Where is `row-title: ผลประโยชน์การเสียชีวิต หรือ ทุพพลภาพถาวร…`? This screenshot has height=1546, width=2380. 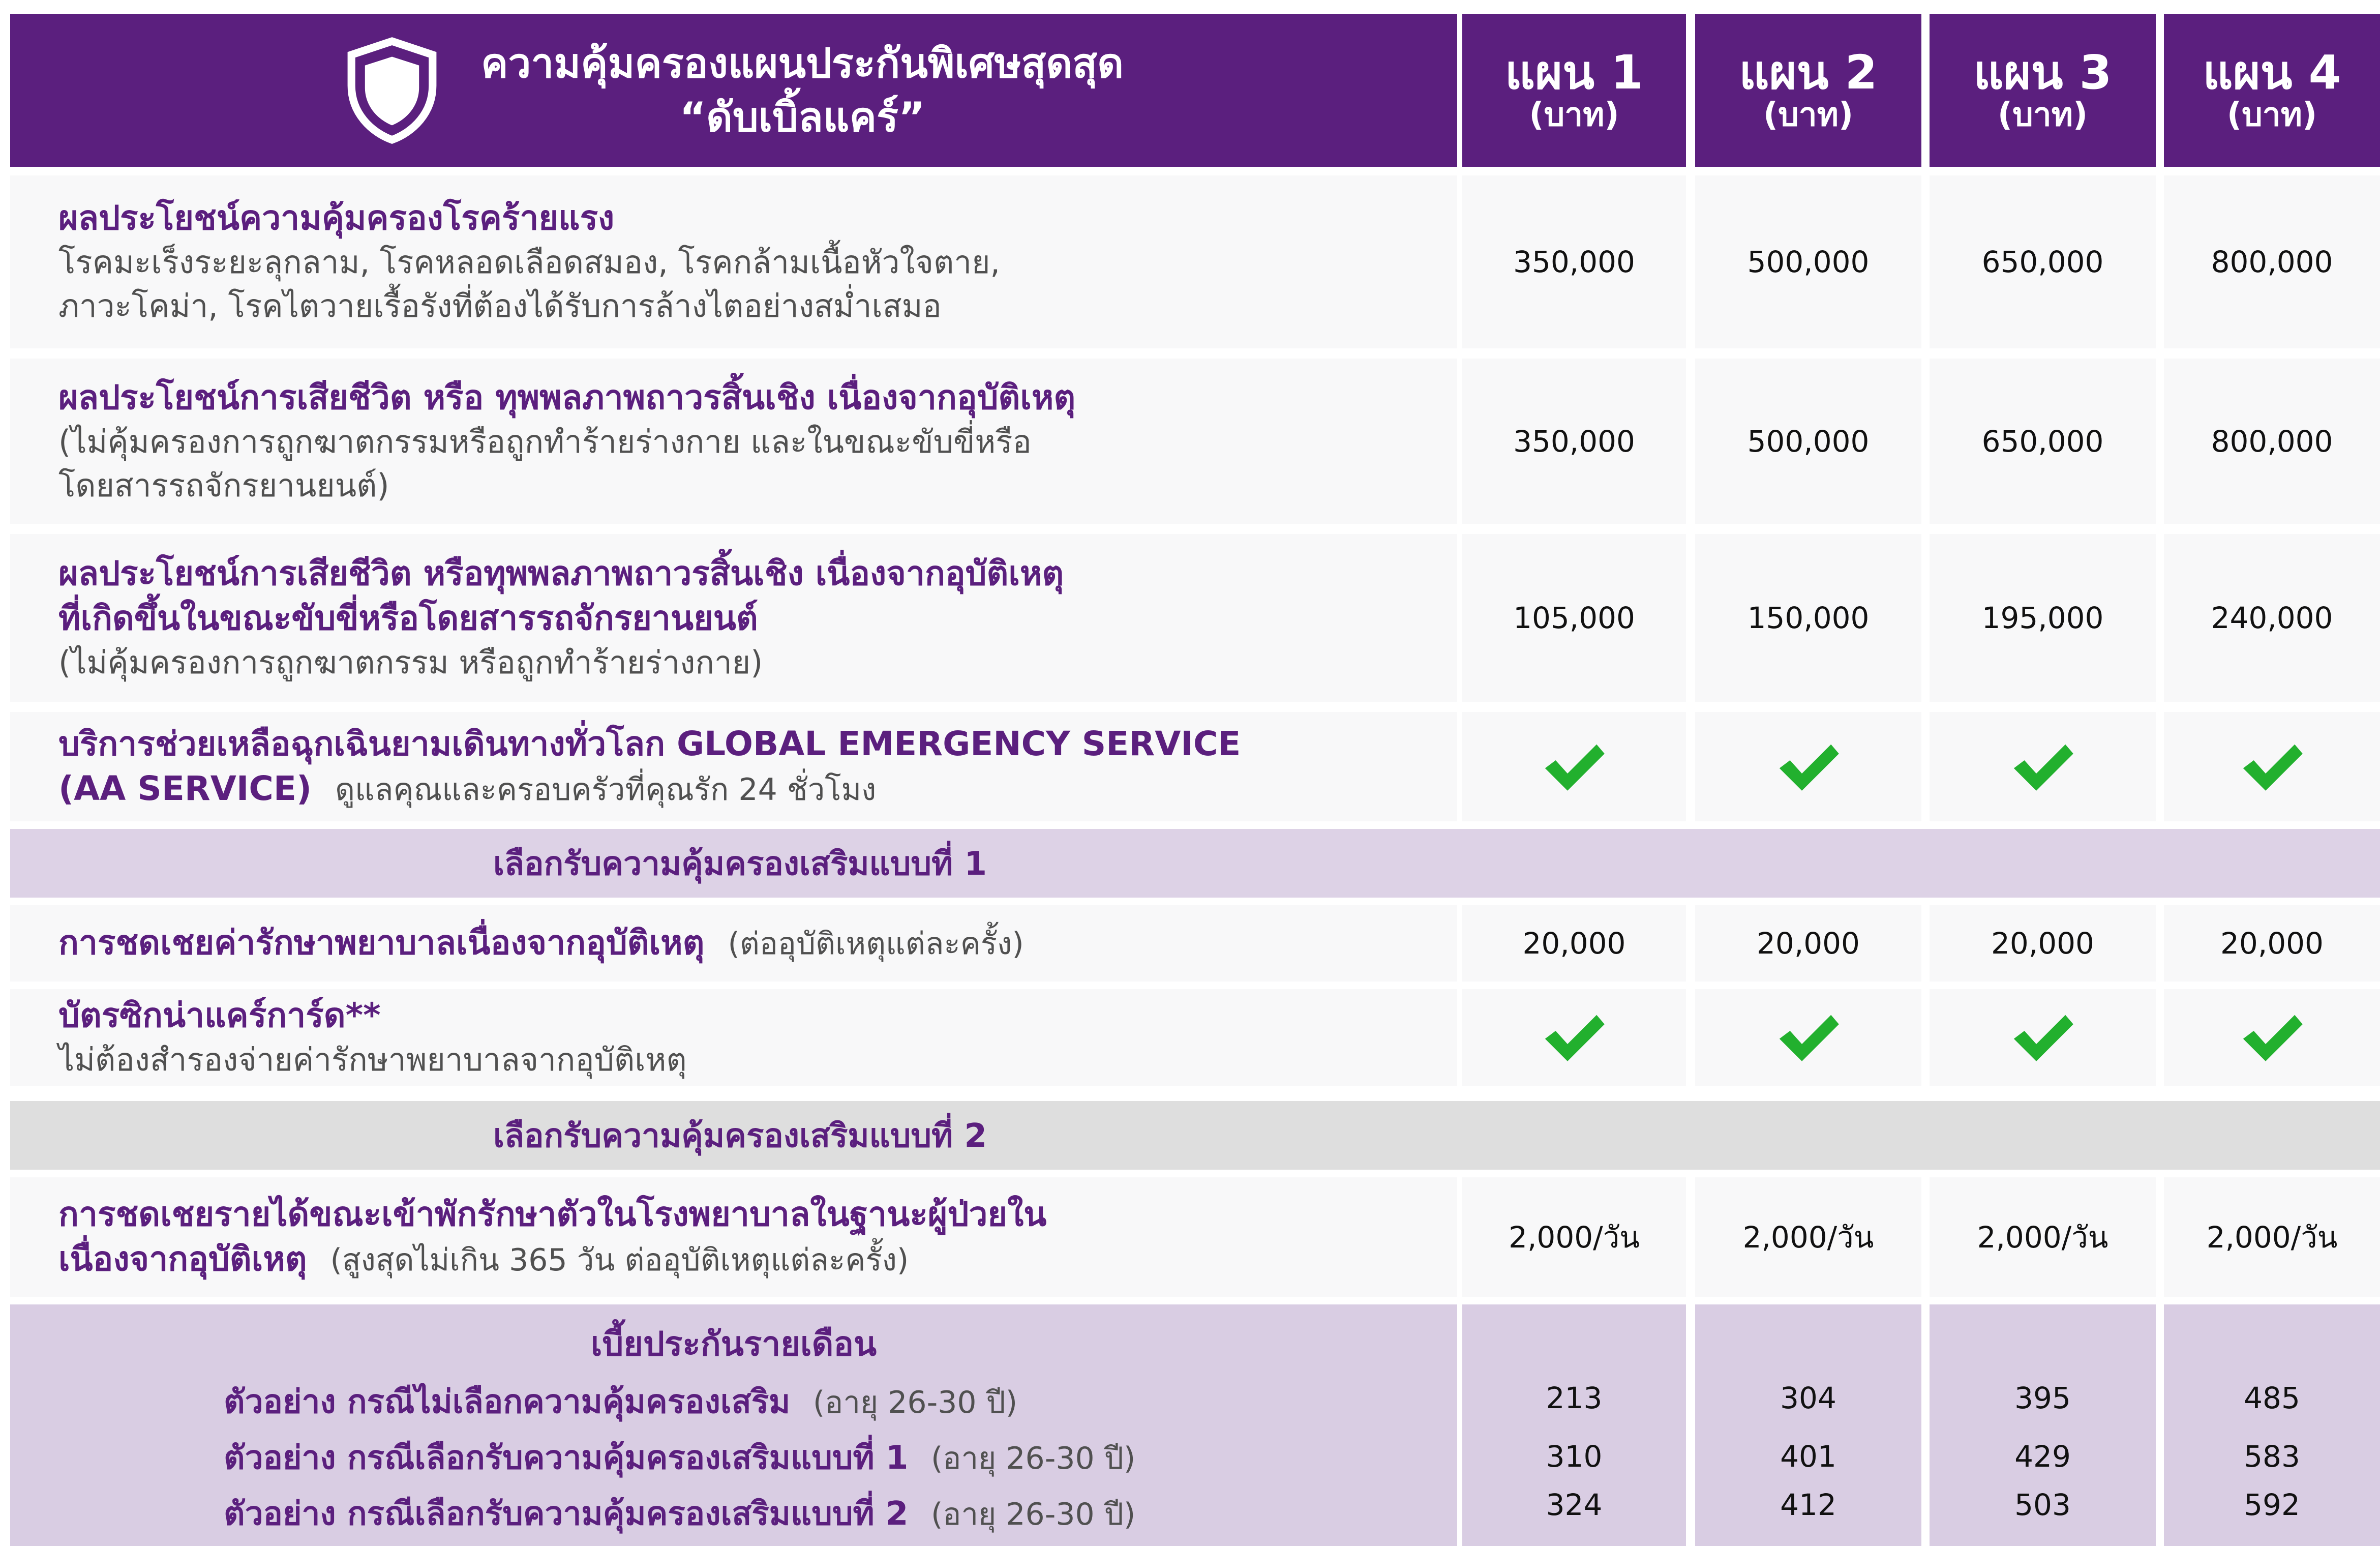 row-title: ผลประโยชน์การเสียชีวิต หรือ ทุพพลภาพถาวร… is located at coordinates (567, 397).